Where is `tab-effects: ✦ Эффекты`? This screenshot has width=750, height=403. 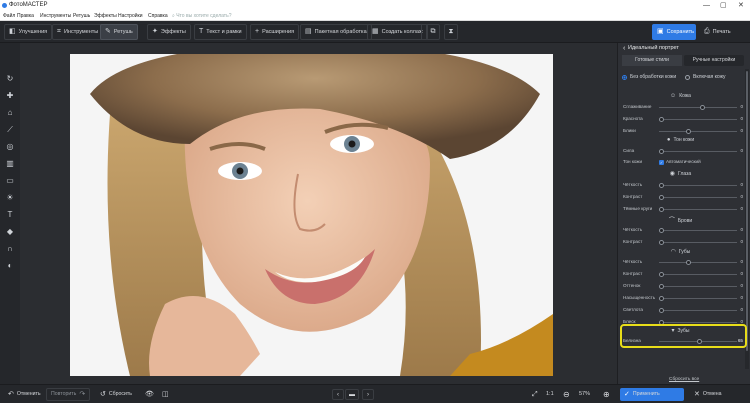 tab-effects: ✦ Эффекты is located at coordinates (169, 32).